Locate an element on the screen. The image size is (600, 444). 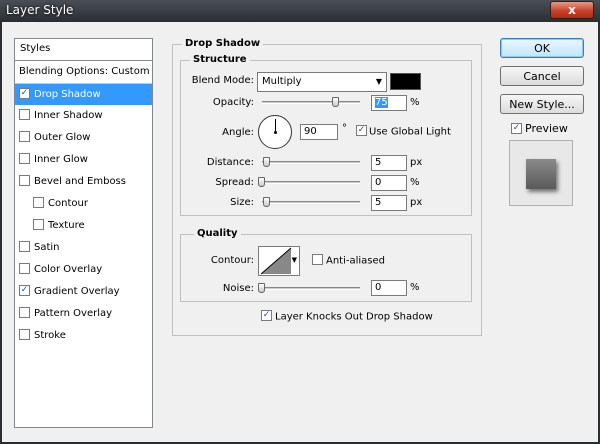
styles-item-blending-options-custom: Blending Options: Custom is located at coordinates (83, 72).